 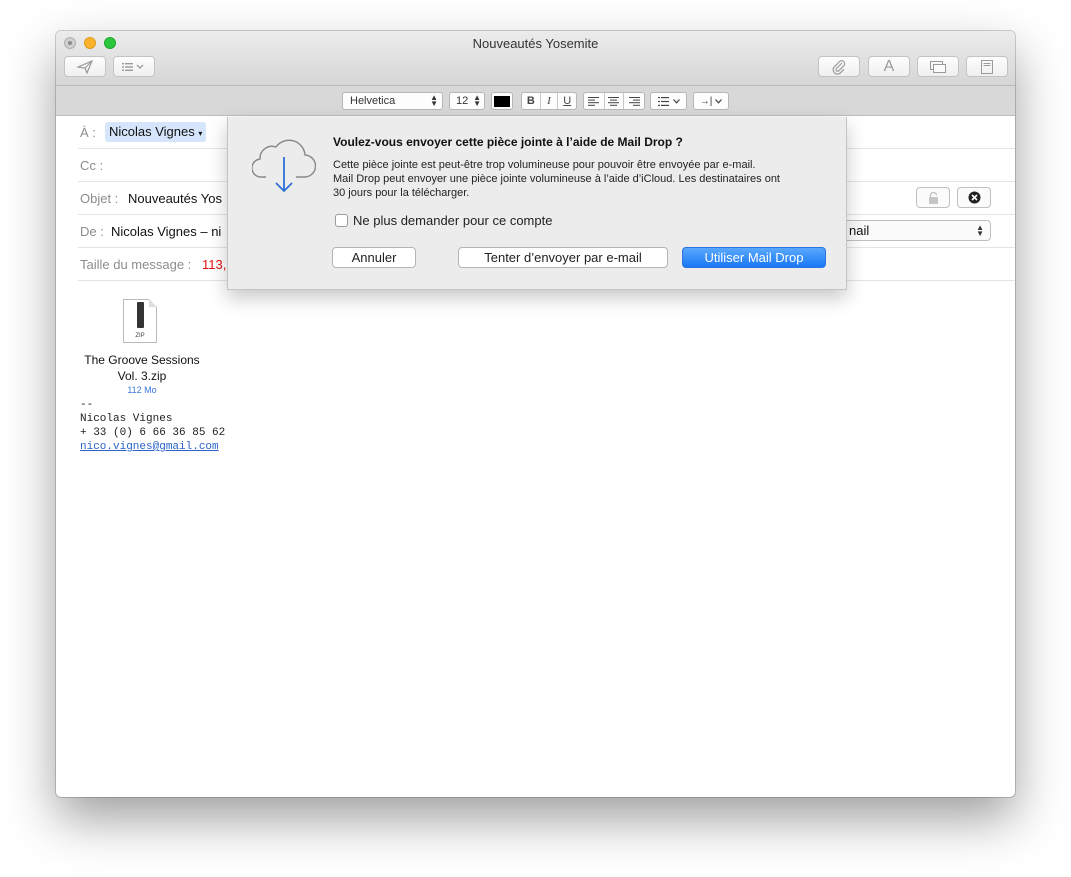 What do you see at coordinates (92, 231) in the screenshot?
I see `from-label: De :` at bounding box center [92, 231].